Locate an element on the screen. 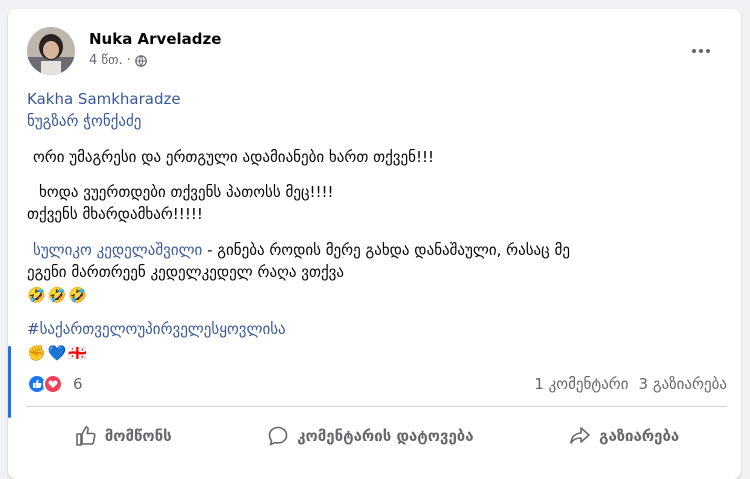 Image resolution: width=750 pixels, height=479 pixels. reactions-bar: 6 1 კომენტარი 3 გაზიარება is located at coordinates (377, 384).